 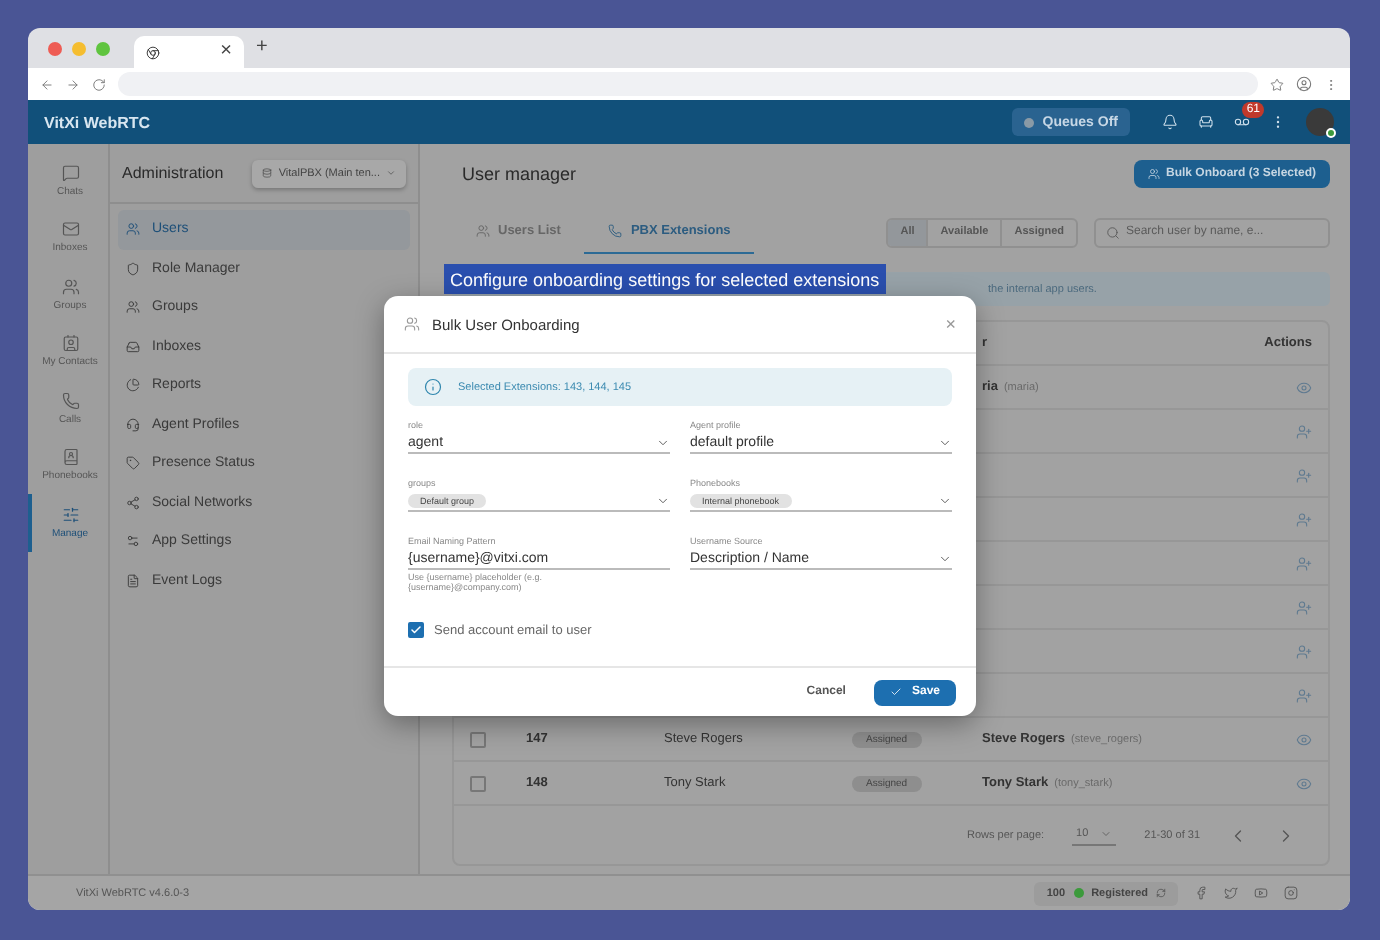 What do you see at coordinates (133, 268) in the screenshot?
I see `shield-icon` at bounding box center [133, 268].